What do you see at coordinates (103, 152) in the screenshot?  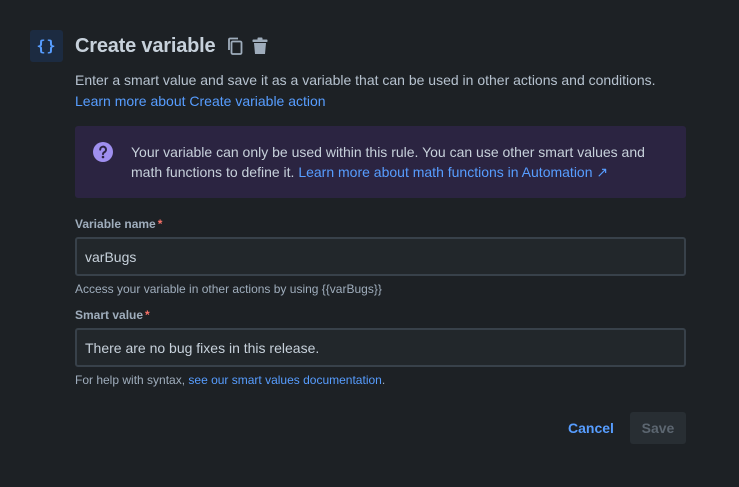 I see `question-circle-icon` at bounding box center [103, 152].